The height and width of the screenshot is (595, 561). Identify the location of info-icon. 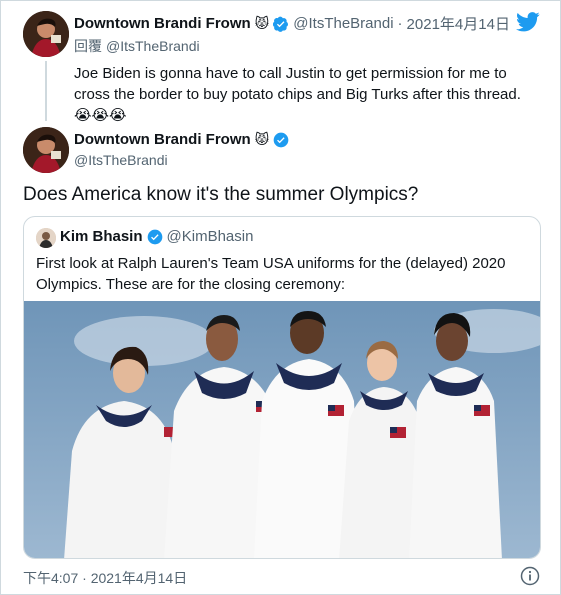
(530, 576).